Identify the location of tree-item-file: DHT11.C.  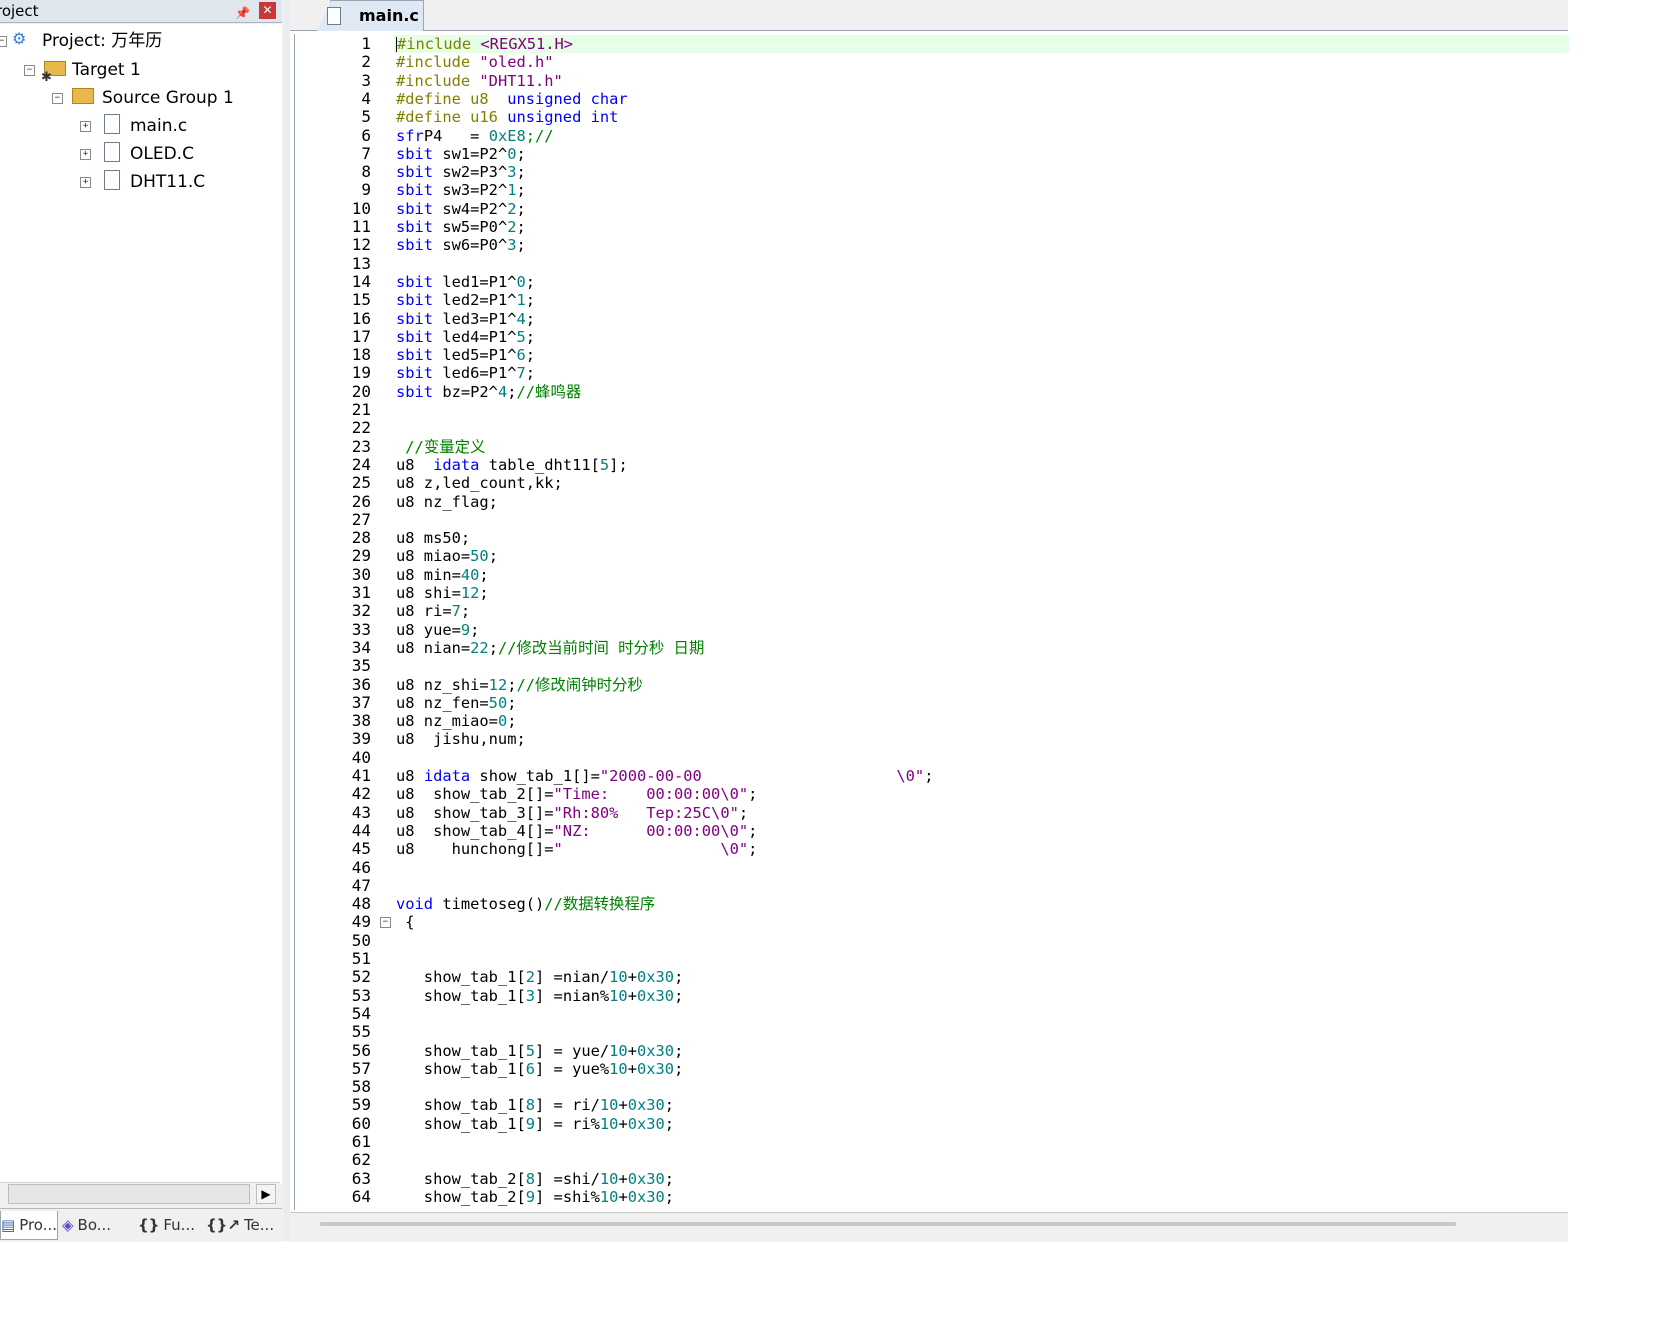
(154, 182).